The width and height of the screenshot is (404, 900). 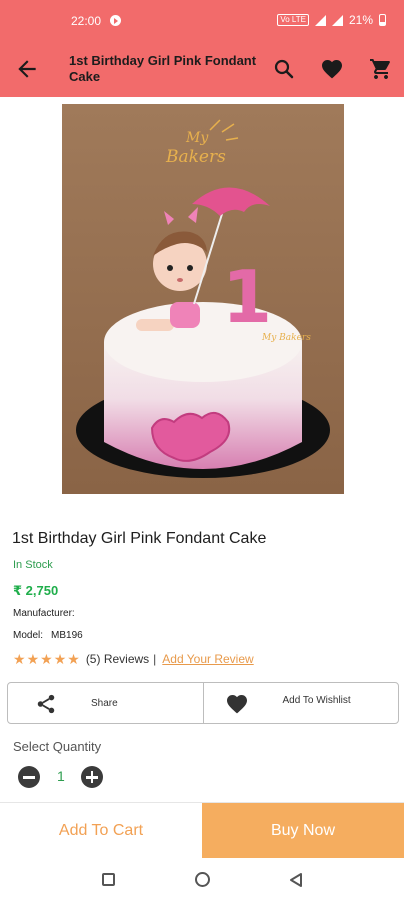 What do you see at coordinates (320, 20) in the screenshot?
I see `signal-icon` at bounding box center [320, 20].